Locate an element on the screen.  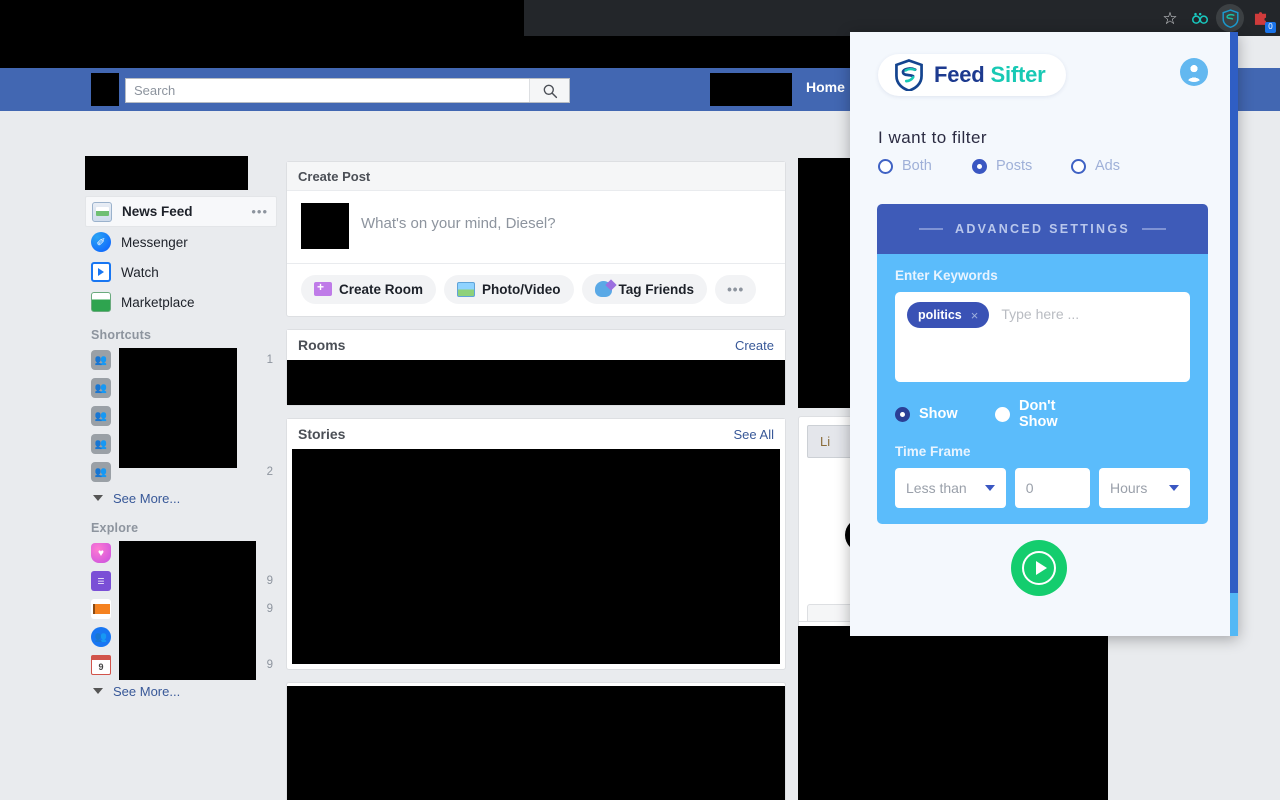
radio-label-dont-show: Don't Show is located at coordinates (1038, 414).